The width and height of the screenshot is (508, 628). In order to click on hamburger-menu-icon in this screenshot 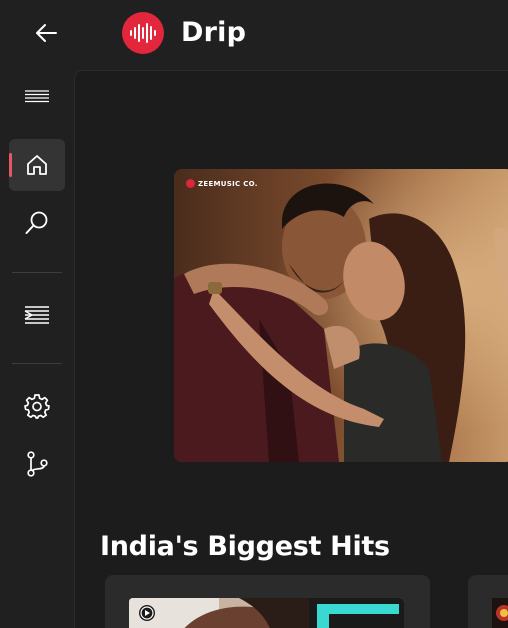, I will do `click(37, 96)`.